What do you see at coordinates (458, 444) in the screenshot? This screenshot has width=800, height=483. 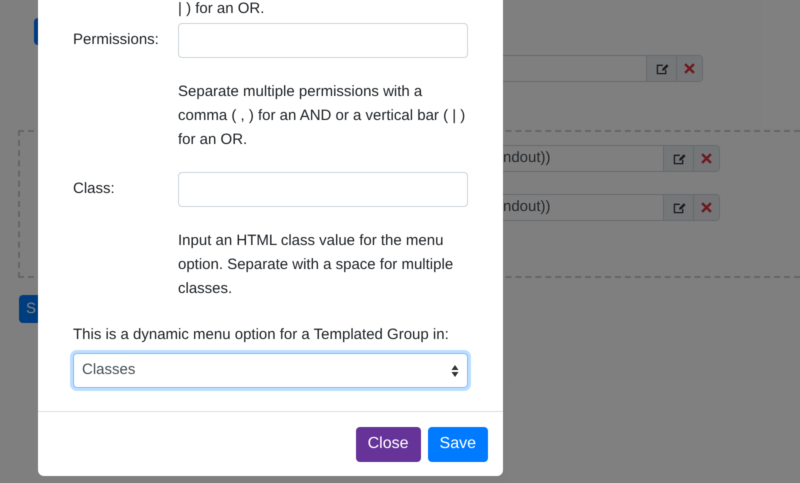 I see `save-button: Save` at bounding box center [458, 444].